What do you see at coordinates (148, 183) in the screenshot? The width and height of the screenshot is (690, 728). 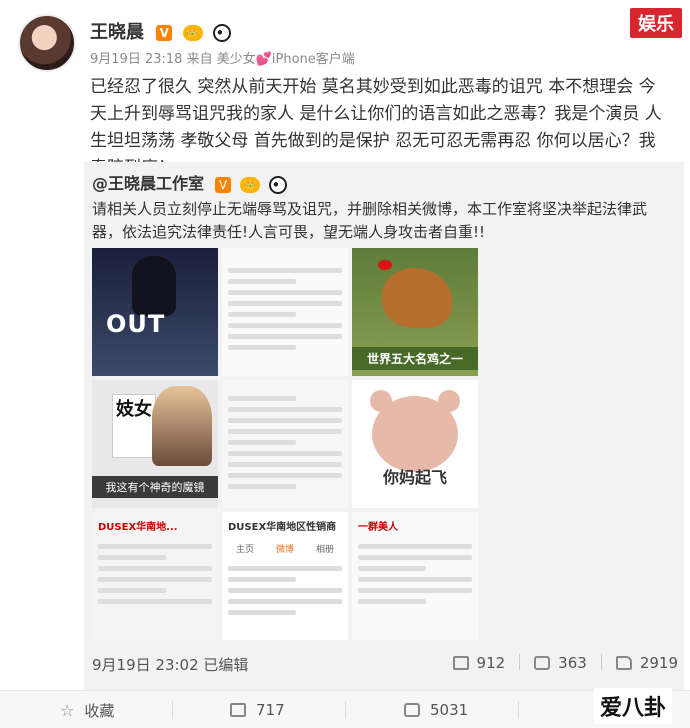 I see `repost-author: @王晓晨工作室` at bounding box center [148, 183].